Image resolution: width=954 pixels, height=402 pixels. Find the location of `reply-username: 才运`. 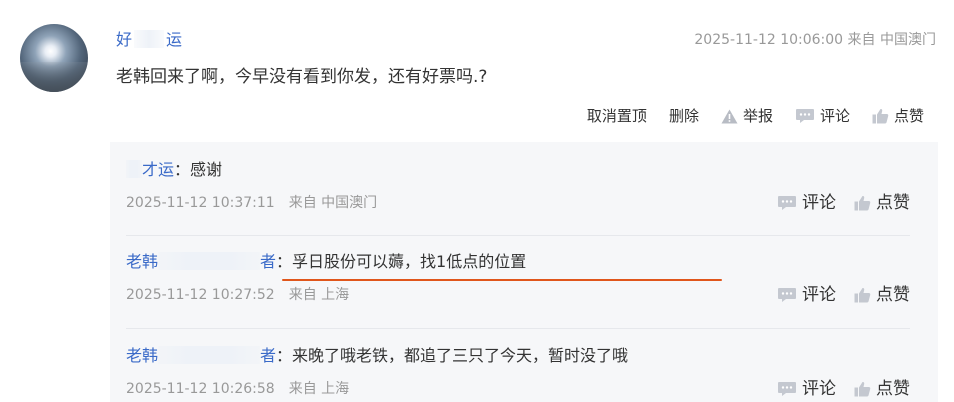

reply-username: 才运 is located at coordinates (150, 169).